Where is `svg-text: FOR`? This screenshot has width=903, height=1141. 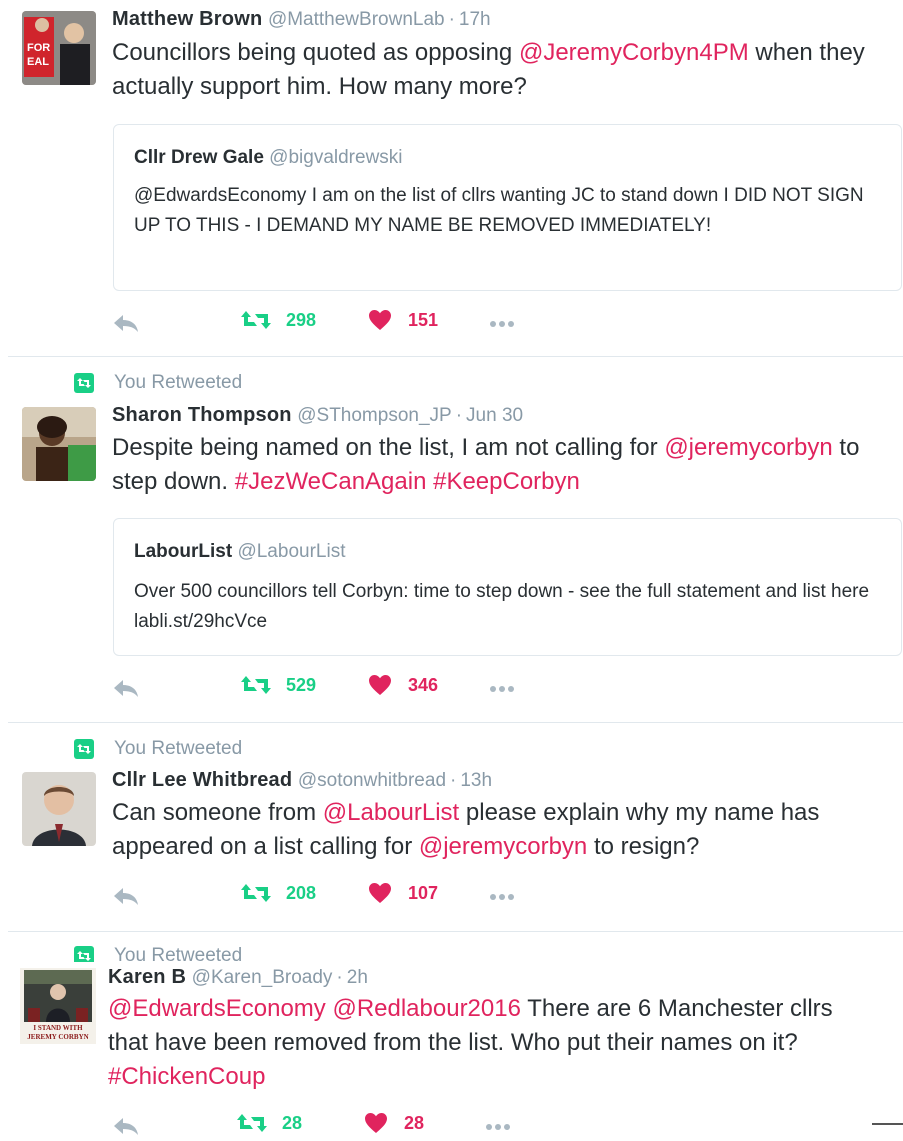 svg-text: FOR is located at coordinates (38, 48).